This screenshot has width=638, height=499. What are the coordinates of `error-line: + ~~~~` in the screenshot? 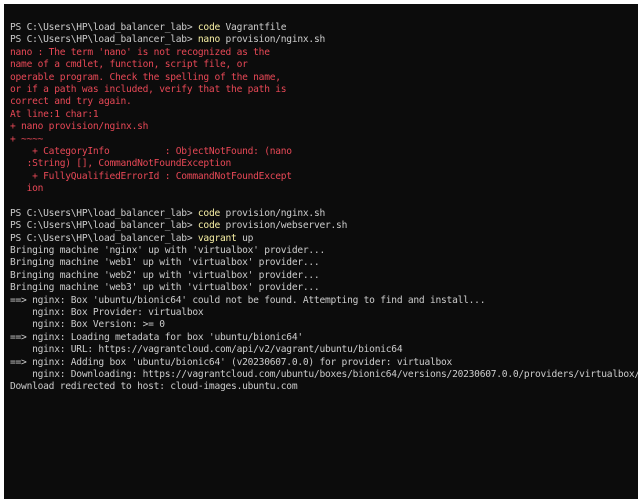 It's located at (324, 140).